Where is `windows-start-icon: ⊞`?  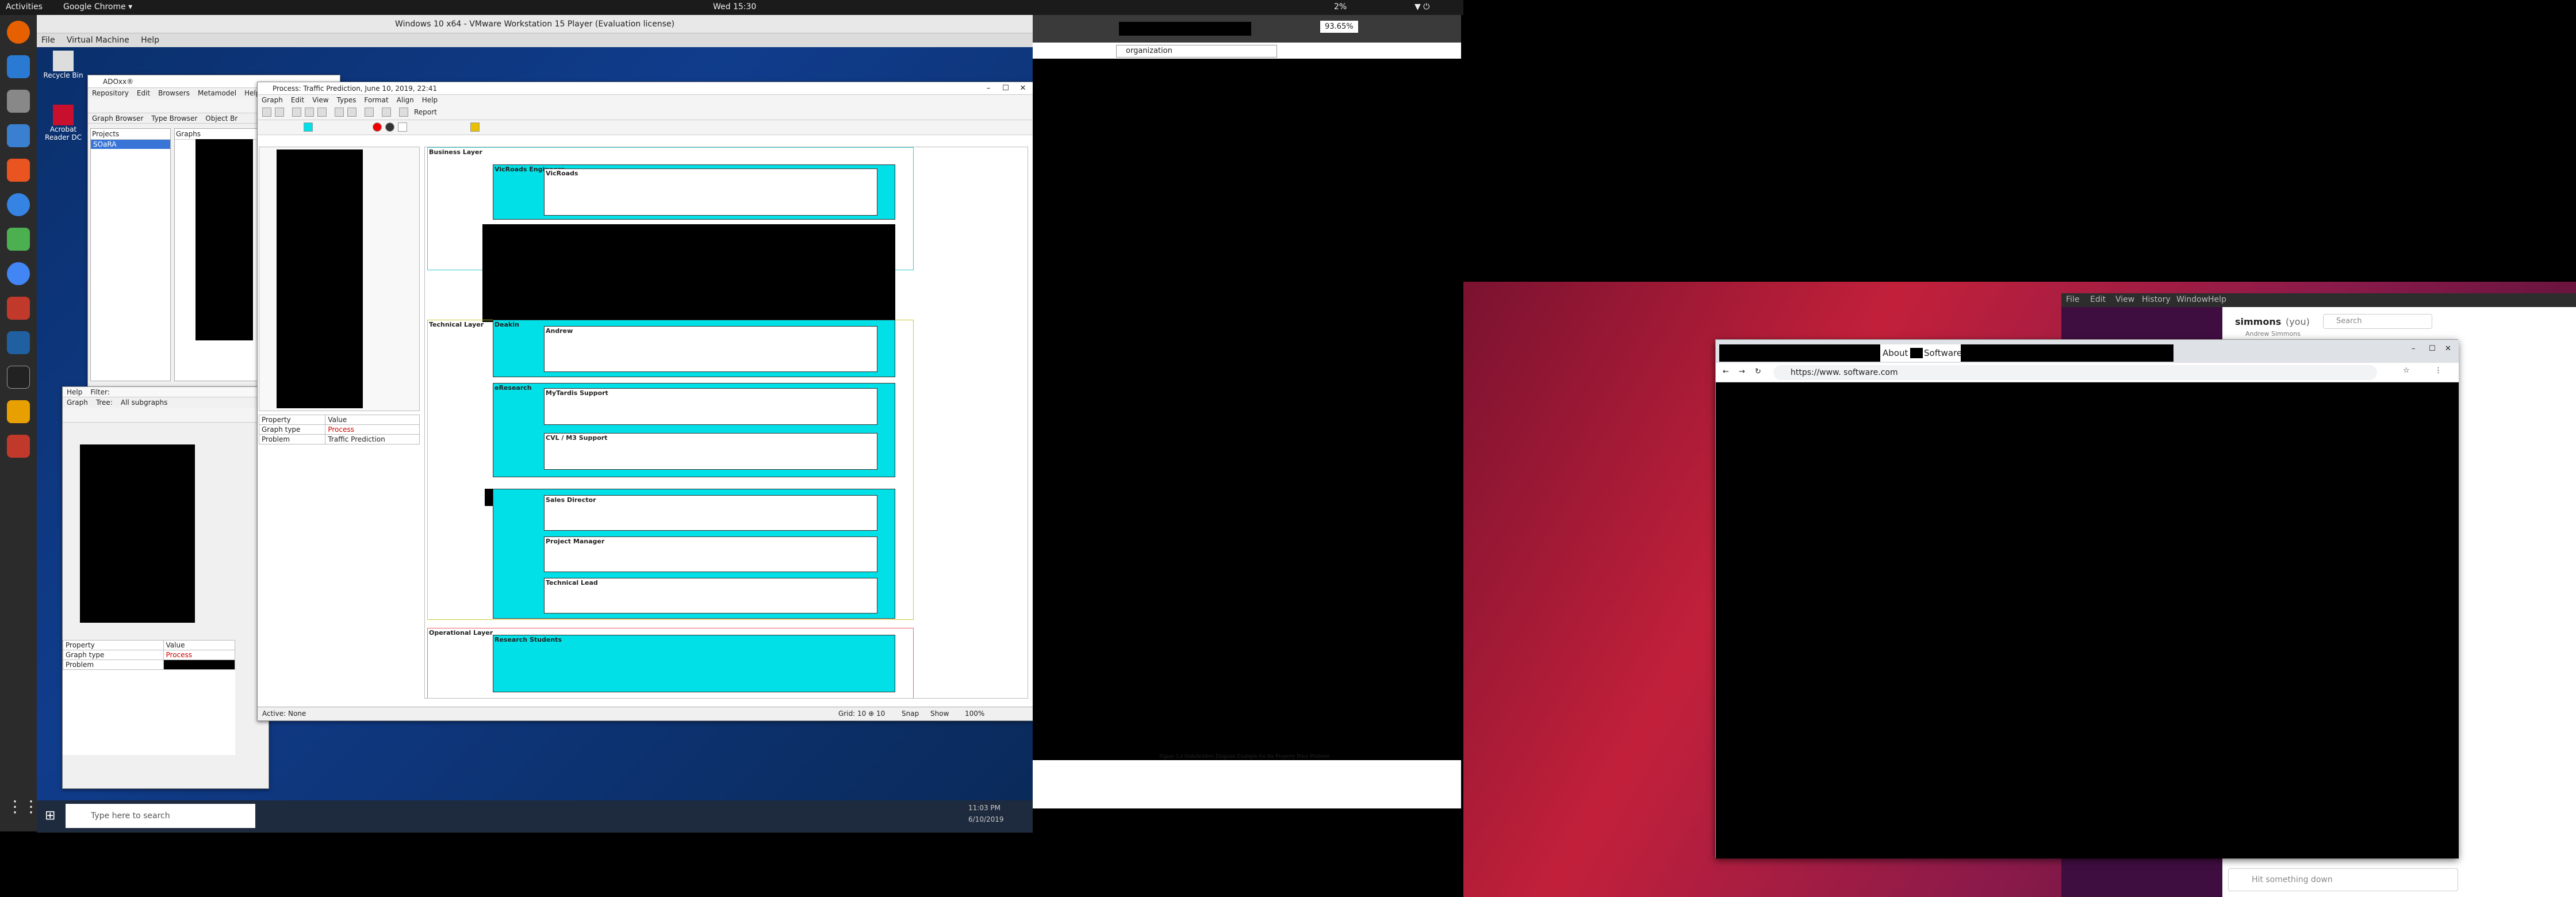
windows-start-icon: ⊞ is located at coordinates (50, 815).